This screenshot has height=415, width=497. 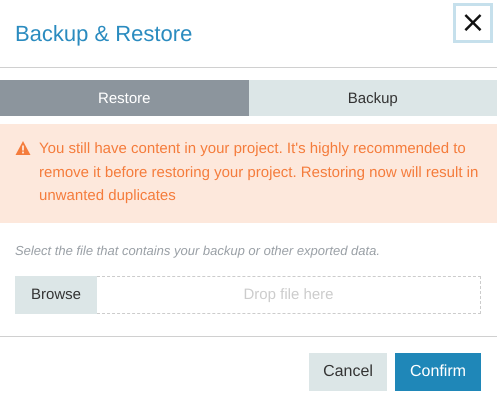 What do you see at coordinates (473, 23) in the screenshot?
I see `close-button: ×` at bounding box center [473, 23].